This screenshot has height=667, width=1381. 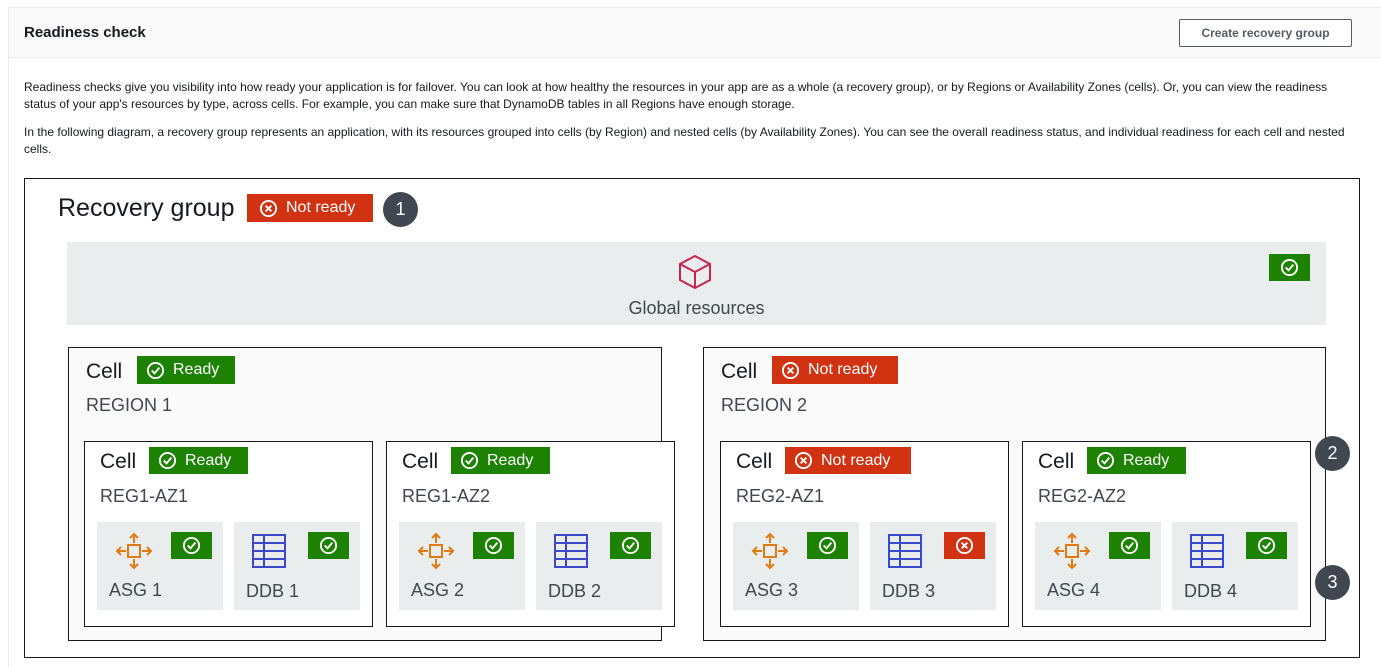 What do you see at coordinates (146, 208) in the screenshot?
I see `recovery-group-title: Recovery group` at bounding box center [146, 208].